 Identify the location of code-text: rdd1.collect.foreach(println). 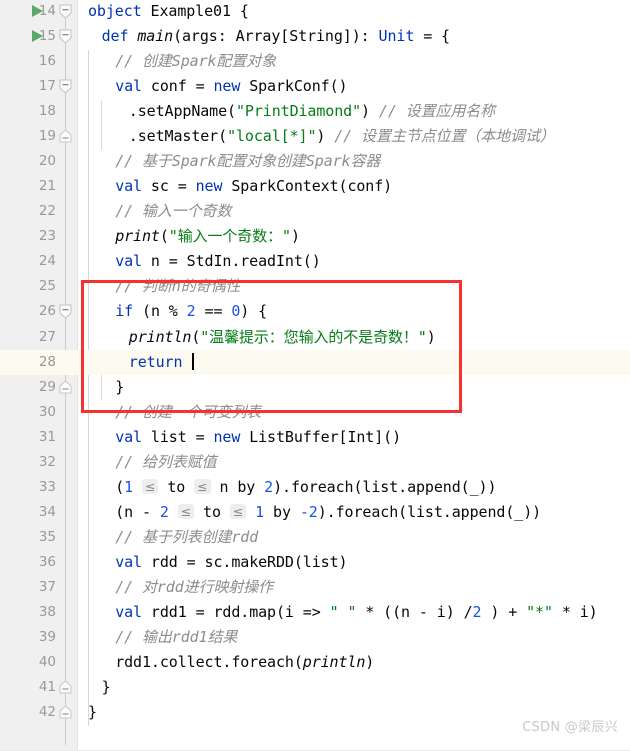
(244, 662).